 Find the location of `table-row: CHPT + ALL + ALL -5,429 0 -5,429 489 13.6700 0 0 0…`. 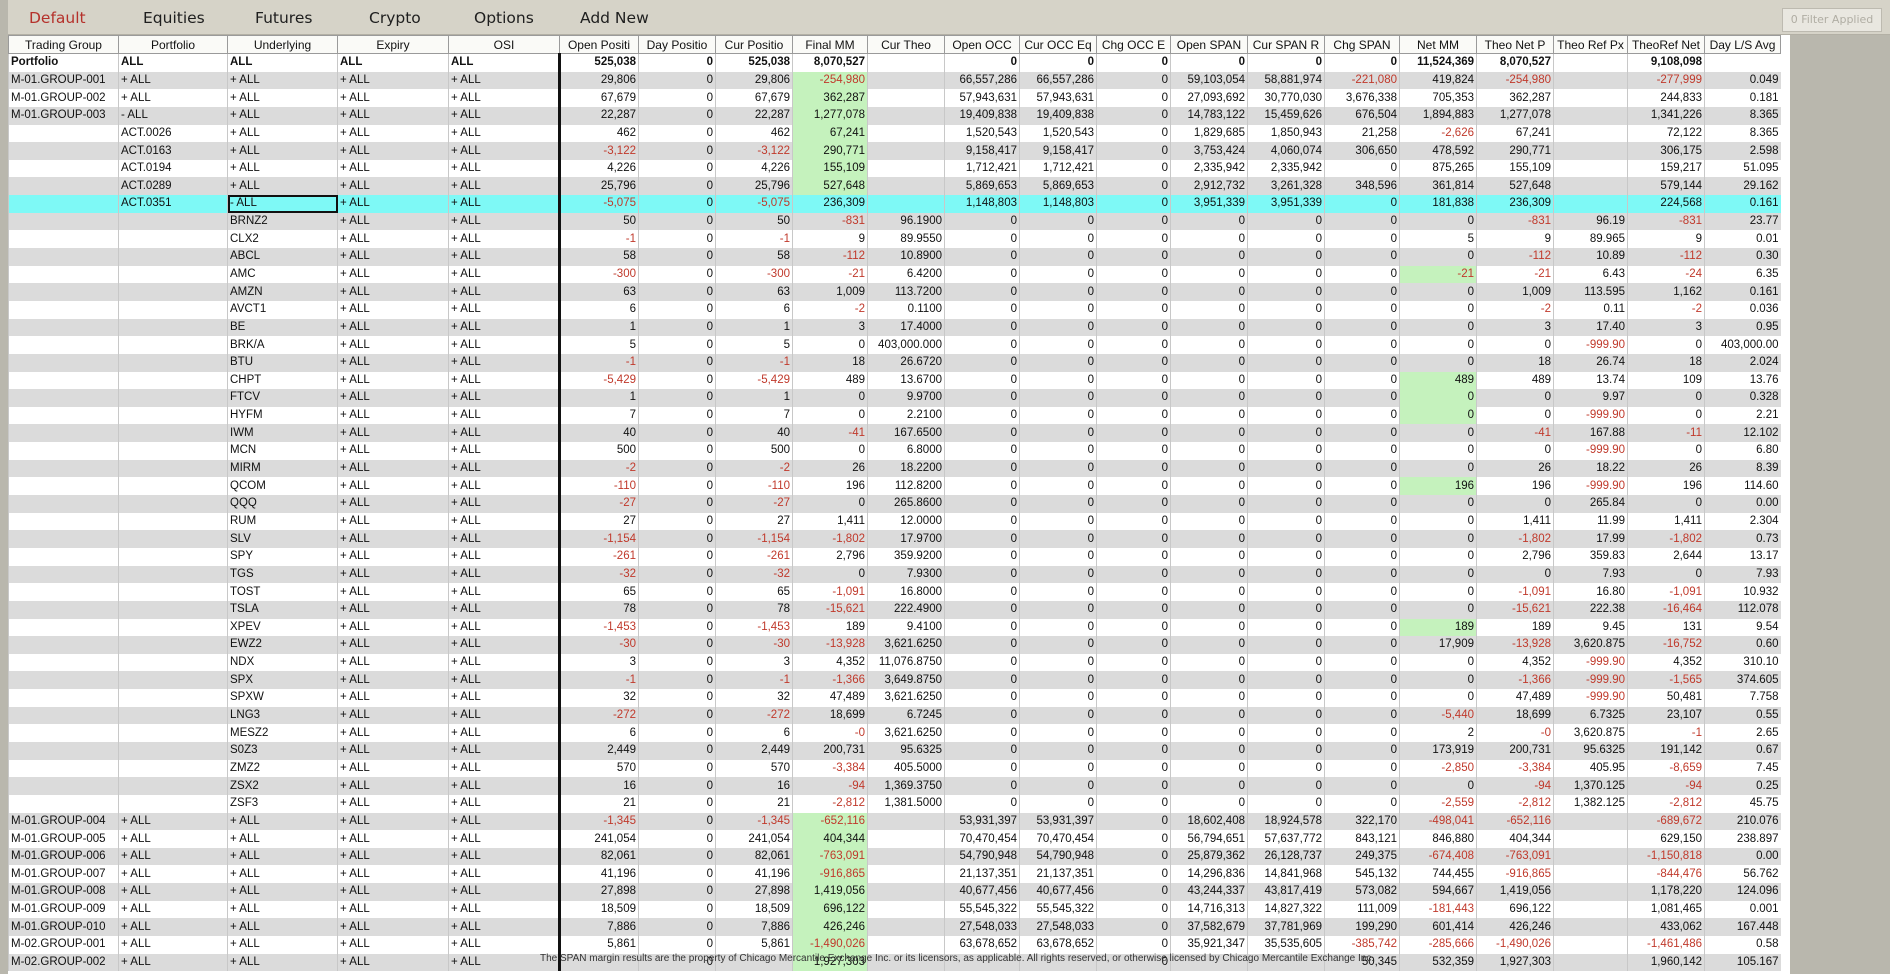

table-row: CHPT + ALL + ALL -5,429 0 -5,429 489 13.6700 0 0 0… is located at coordinates (894, 380).